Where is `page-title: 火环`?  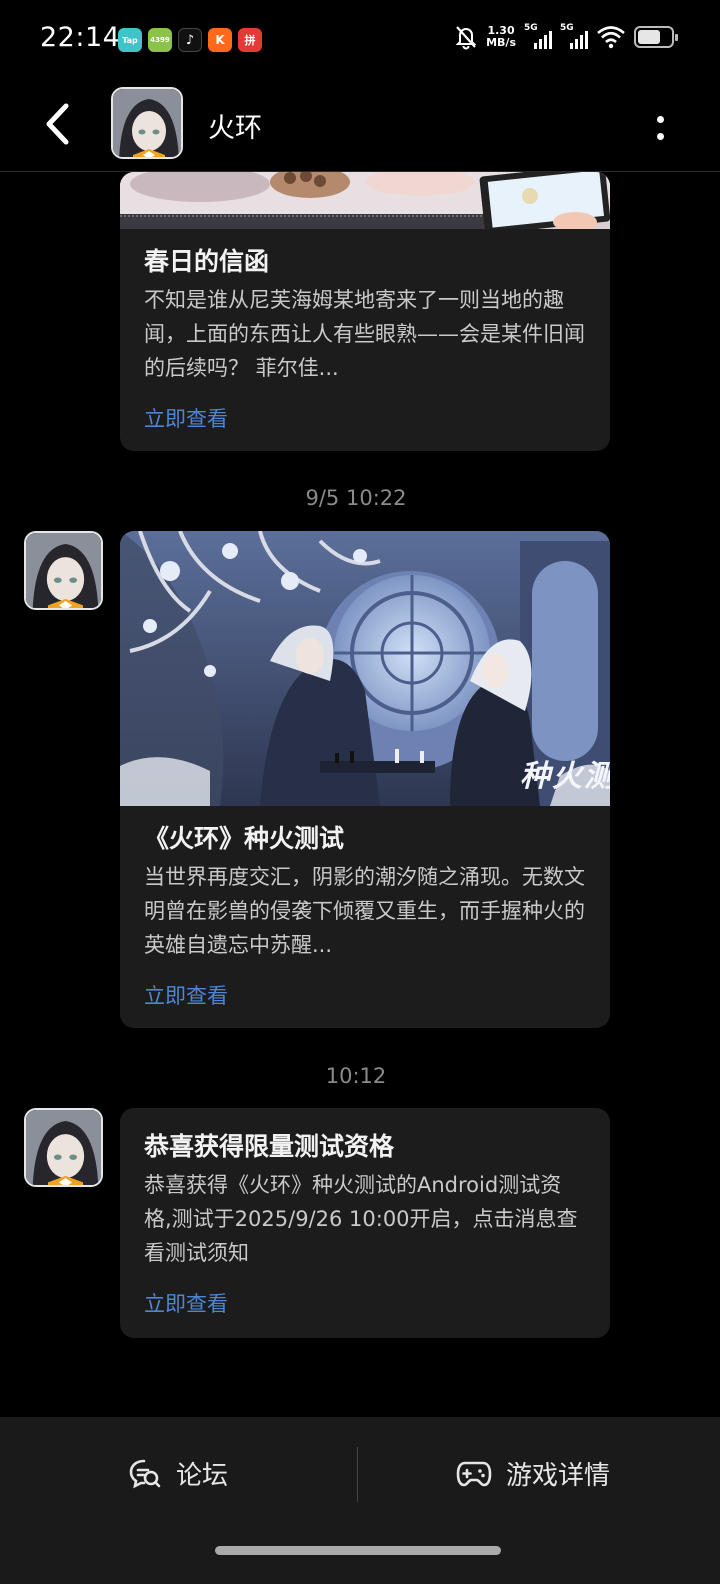
page-title: 火环 is located at coordinates (235, 128).